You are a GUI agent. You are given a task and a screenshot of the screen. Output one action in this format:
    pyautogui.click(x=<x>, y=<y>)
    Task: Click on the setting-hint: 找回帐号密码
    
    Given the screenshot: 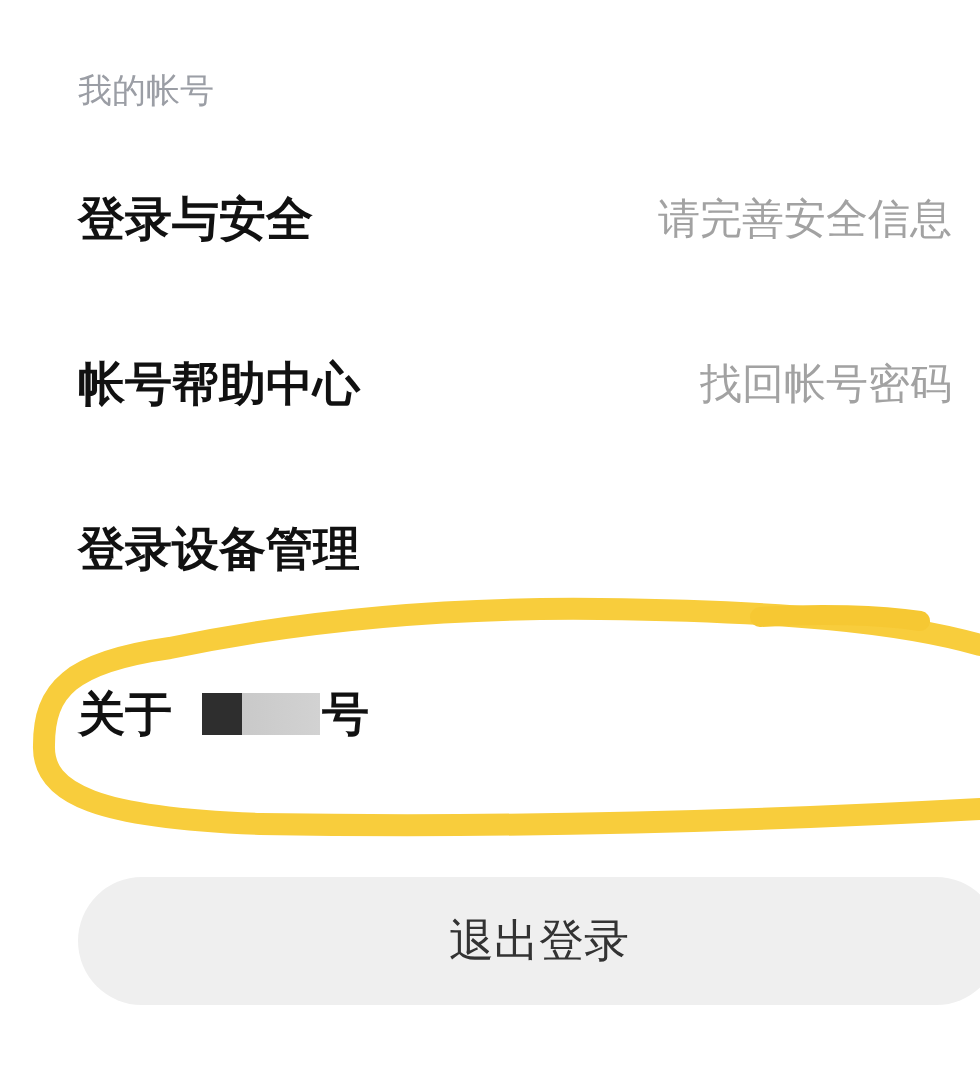 What is the action you would take?
    pyautogui.click(x=826, y=383)
    